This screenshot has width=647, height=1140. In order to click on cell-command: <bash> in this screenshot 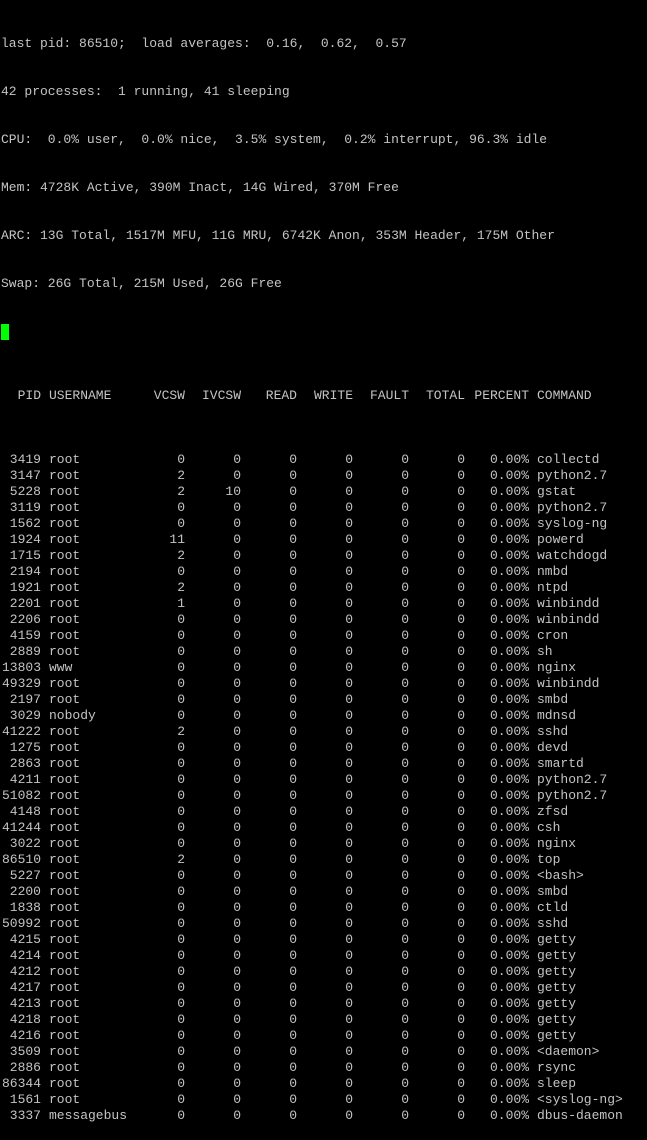, I will do `click(560, 875)`.